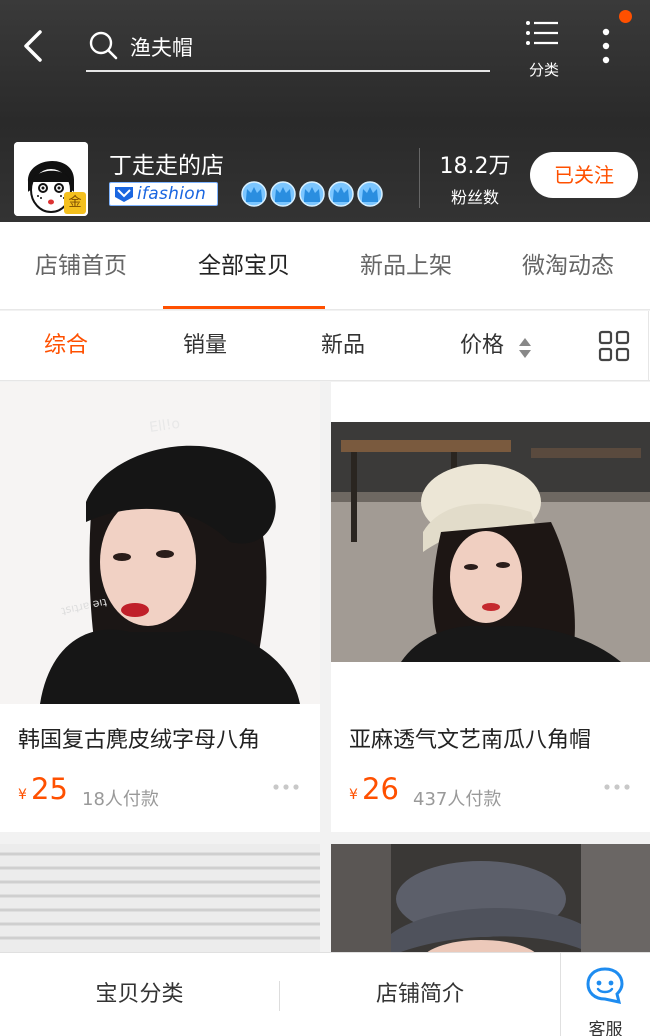 The height and width of the screenshot is (1036, 650). I want to click on tab-new-arrivals: 新品上架, so click(406, 266).